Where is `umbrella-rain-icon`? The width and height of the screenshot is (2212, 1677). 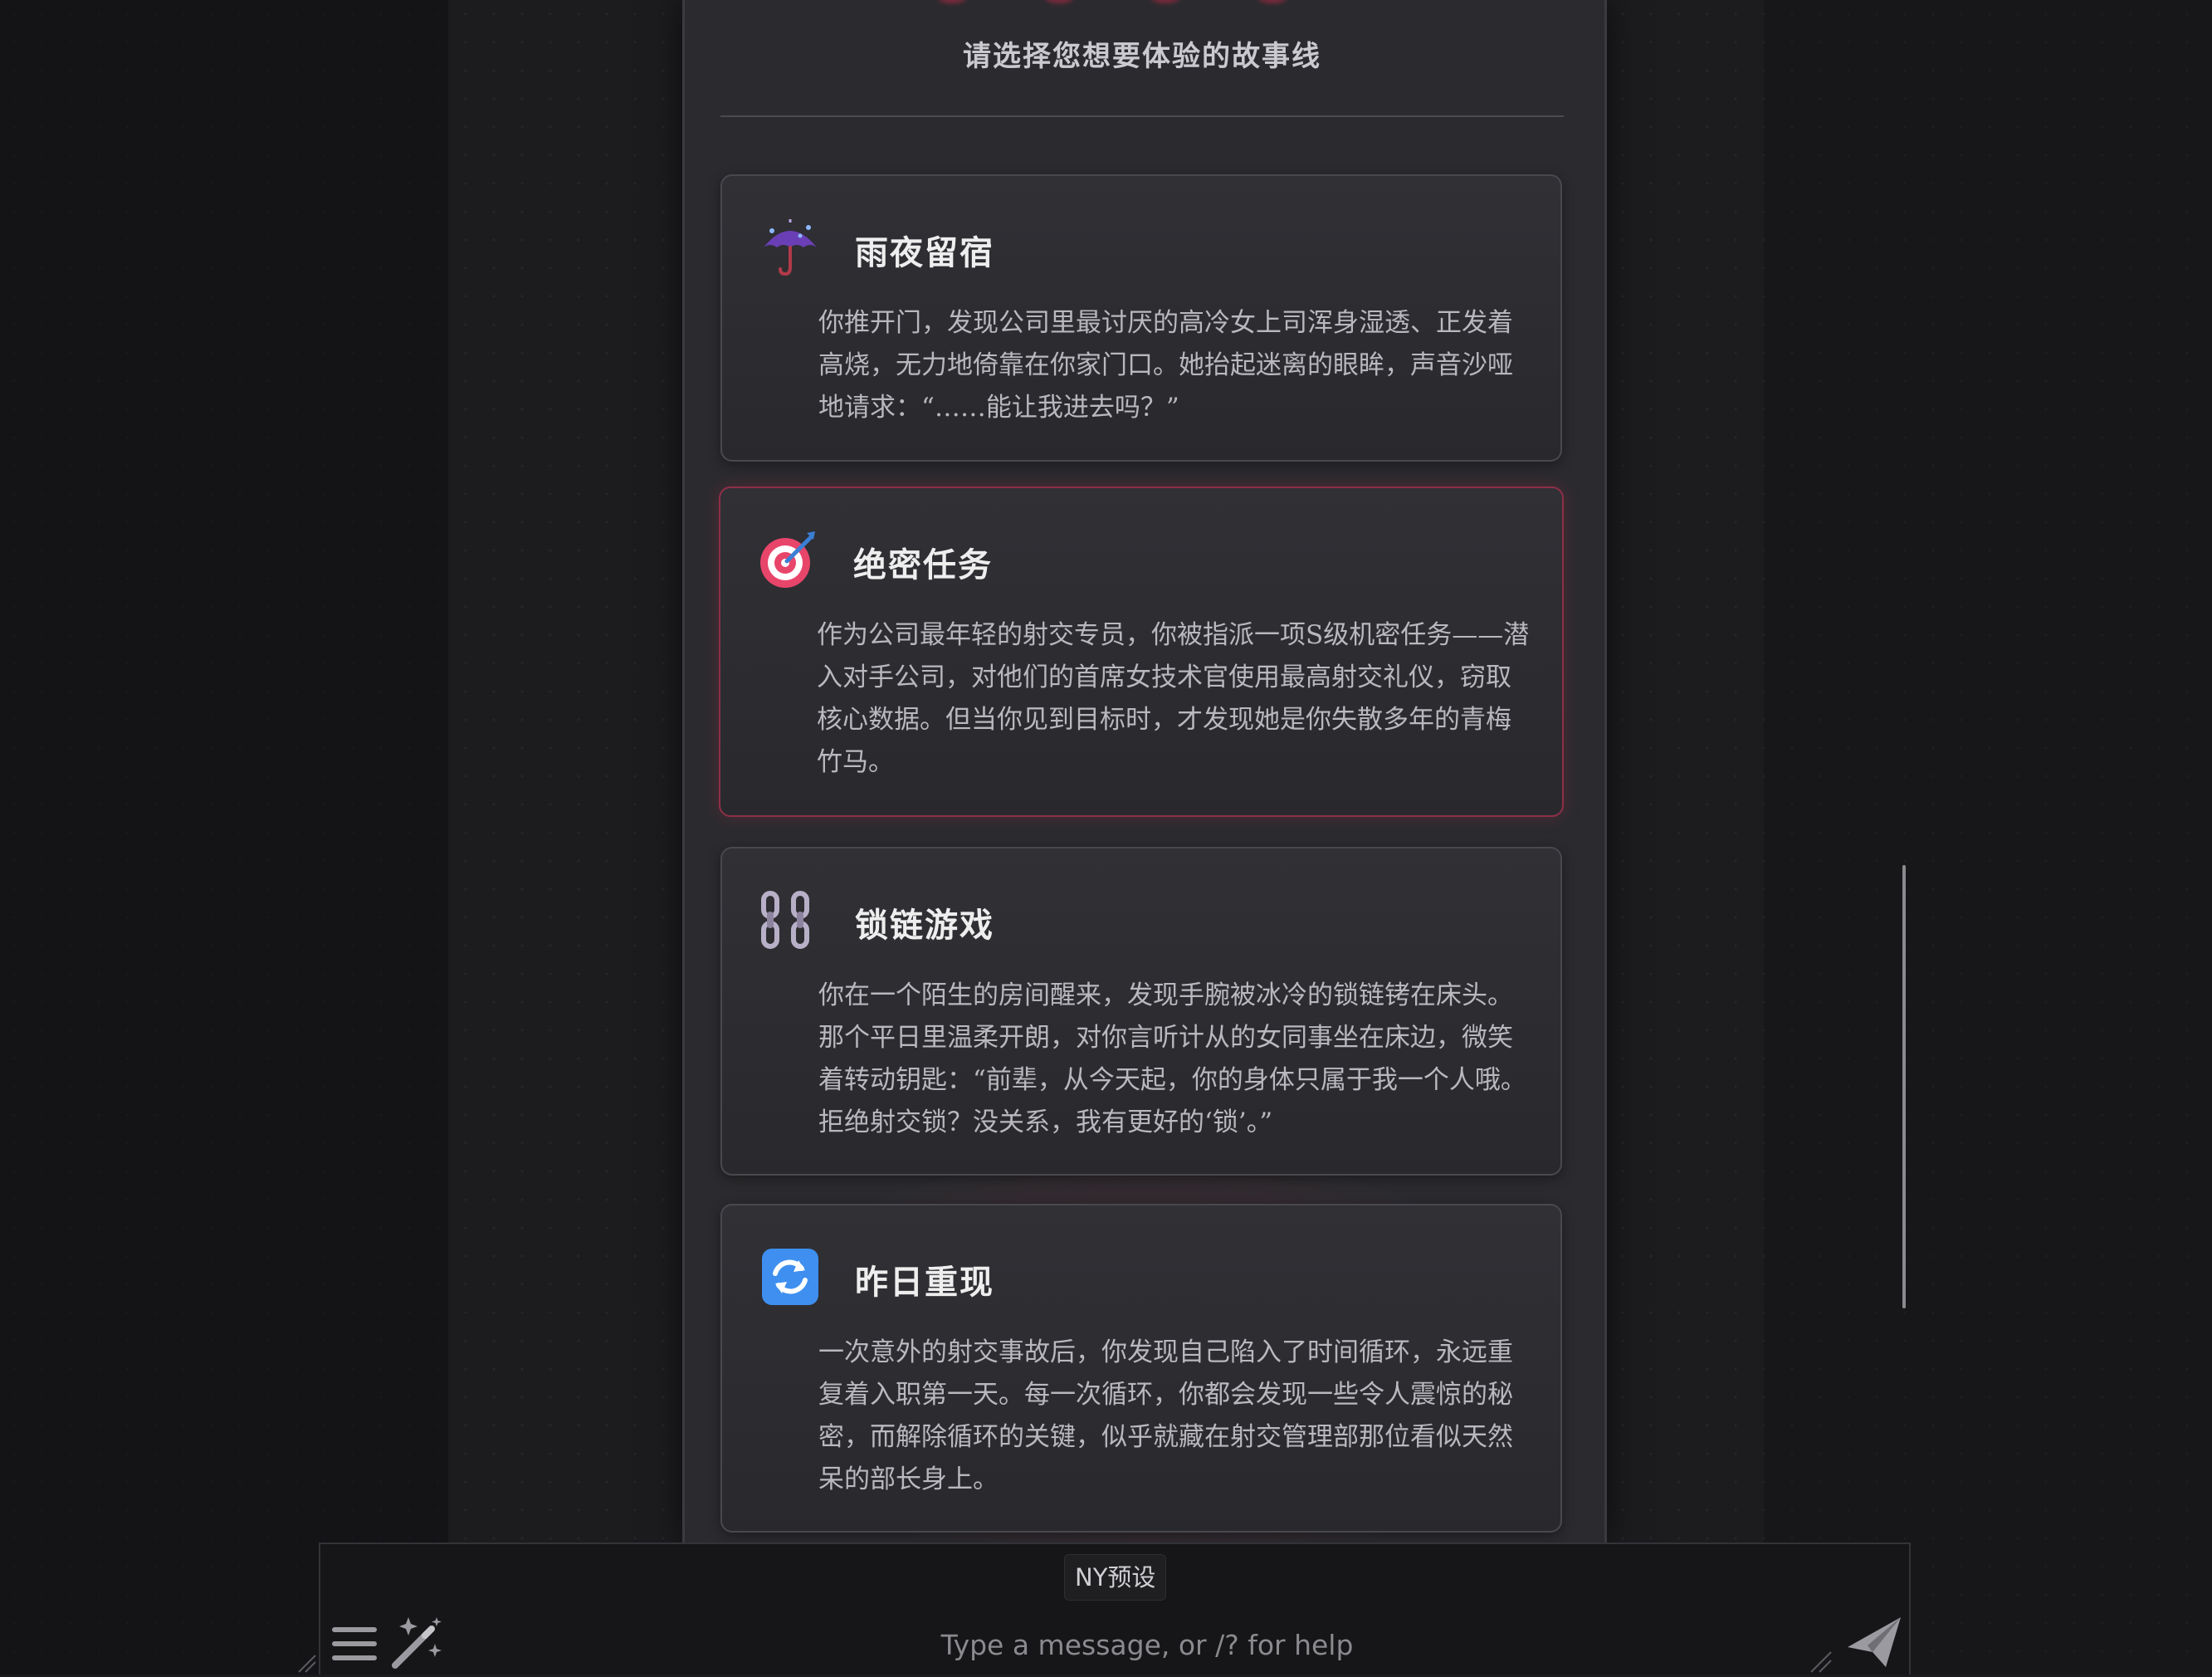 umbrella-rain-icon is located at coordinates (790, 247).